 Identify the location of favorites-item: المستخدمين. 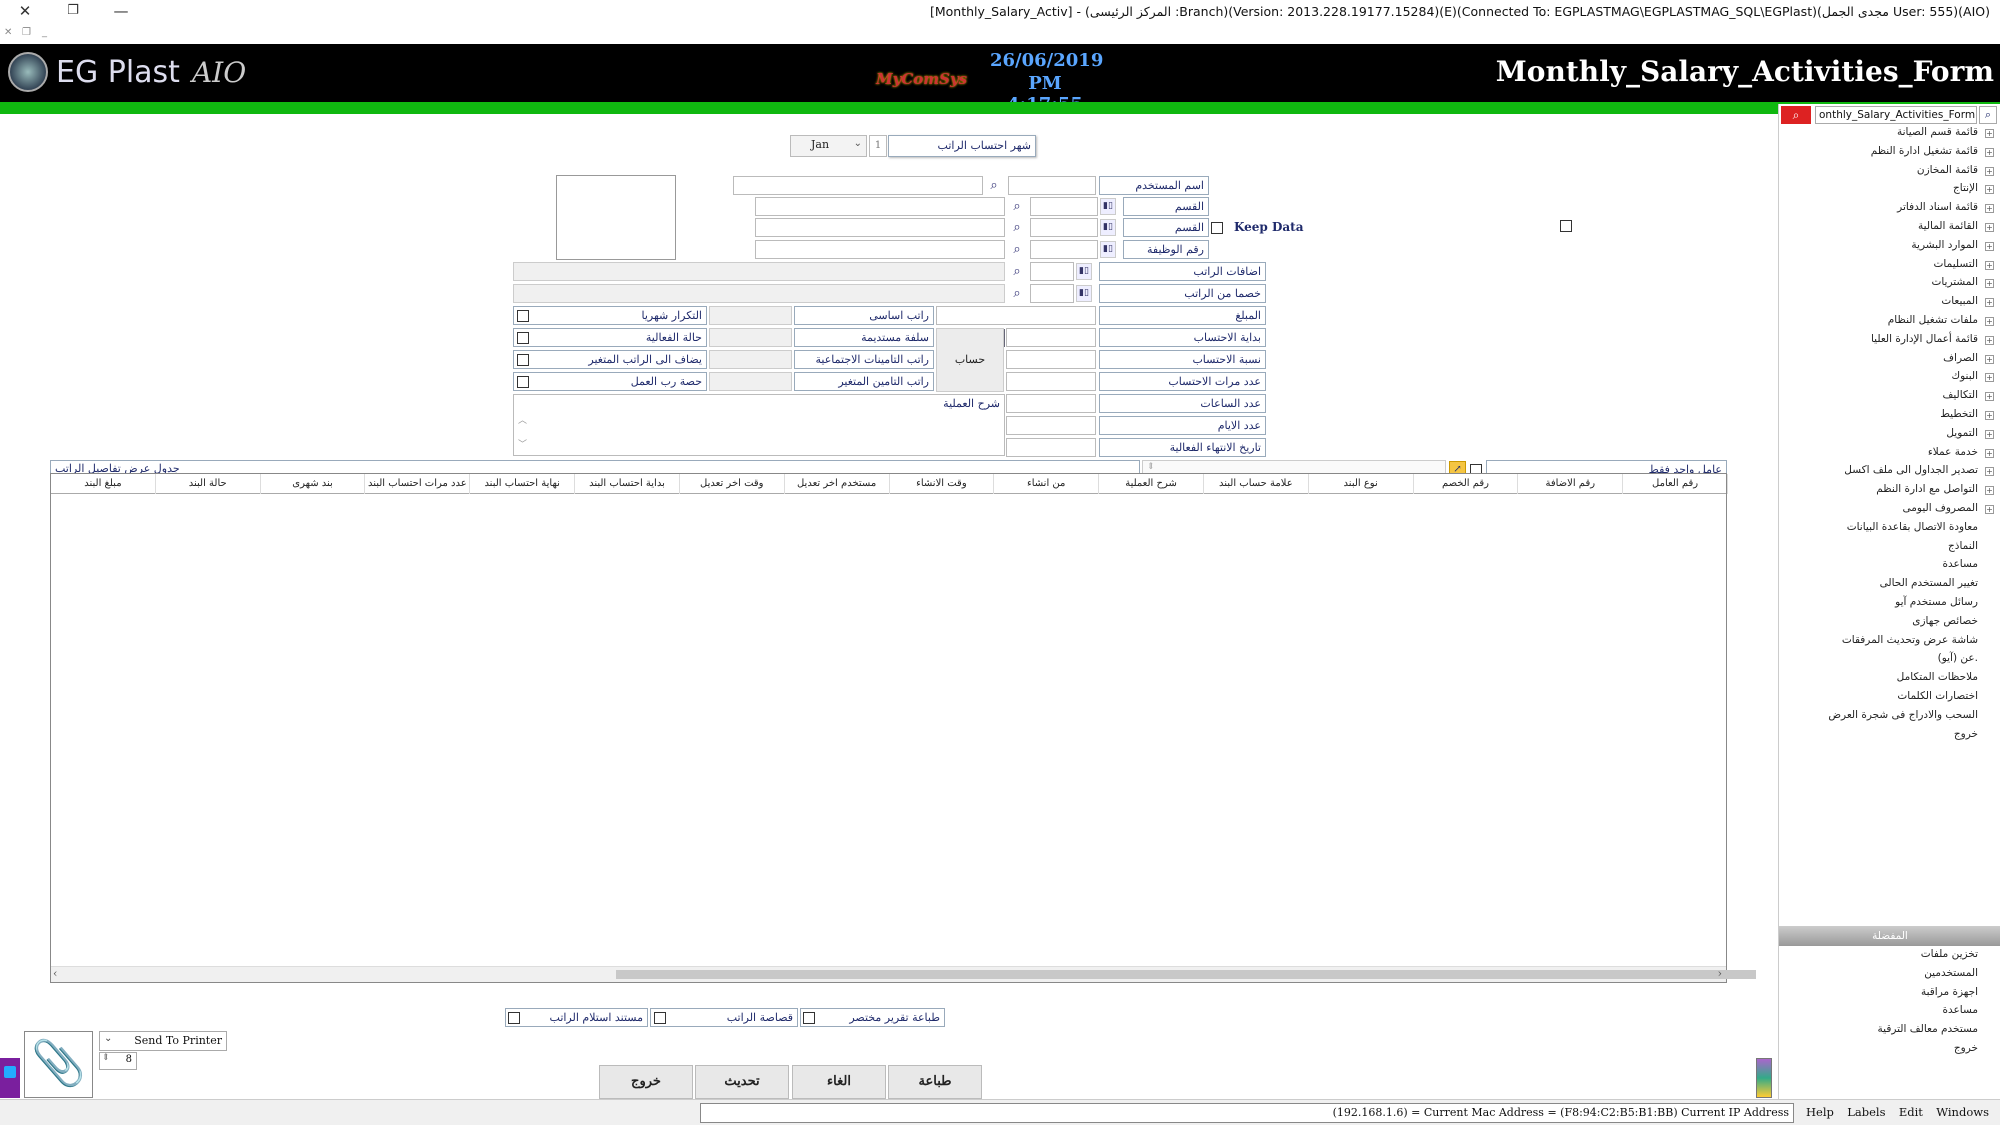
(1951, 973).